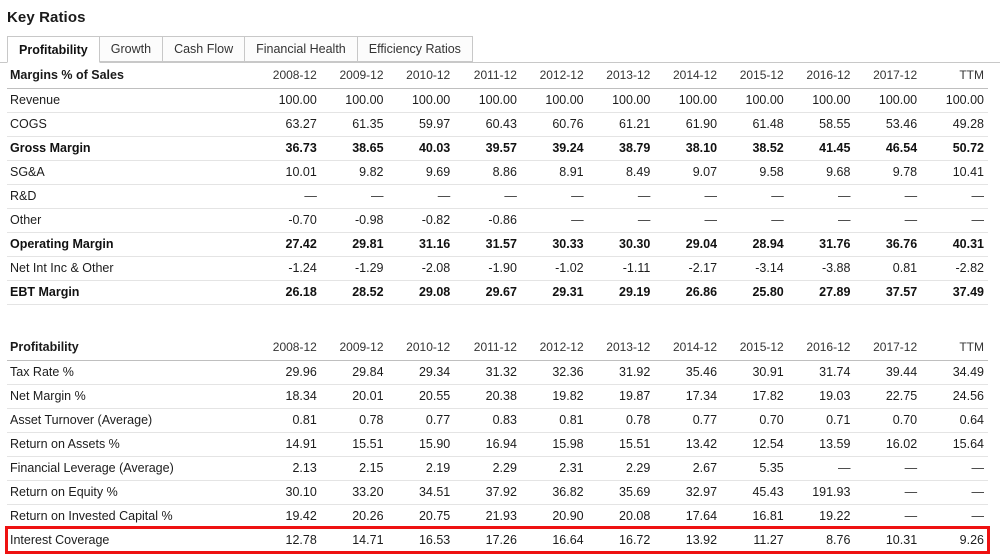 The width and height of the screenshot is (1000, 555). Describe the element at coordinates (754, 347) in the screenshot. I see `column-header-2015-12: 2015-12` at that location.